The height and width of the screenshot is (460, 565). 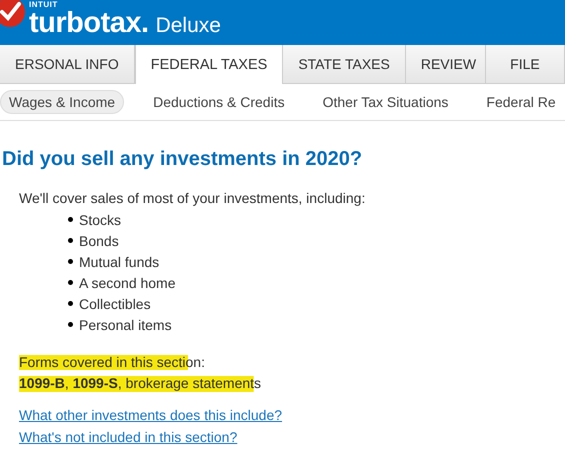 I want to click on help-link: What other investments does this include?, so click(x=150, y=415).